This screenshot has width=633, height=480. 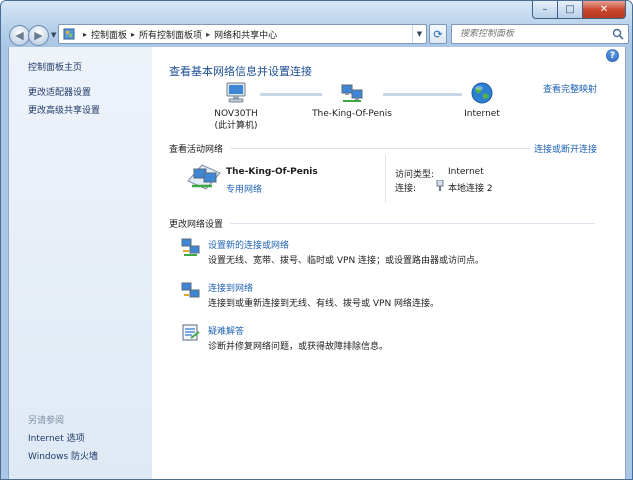 I want to click on active-networks-heading: 查看活动网络, so click(x=196, y=150).